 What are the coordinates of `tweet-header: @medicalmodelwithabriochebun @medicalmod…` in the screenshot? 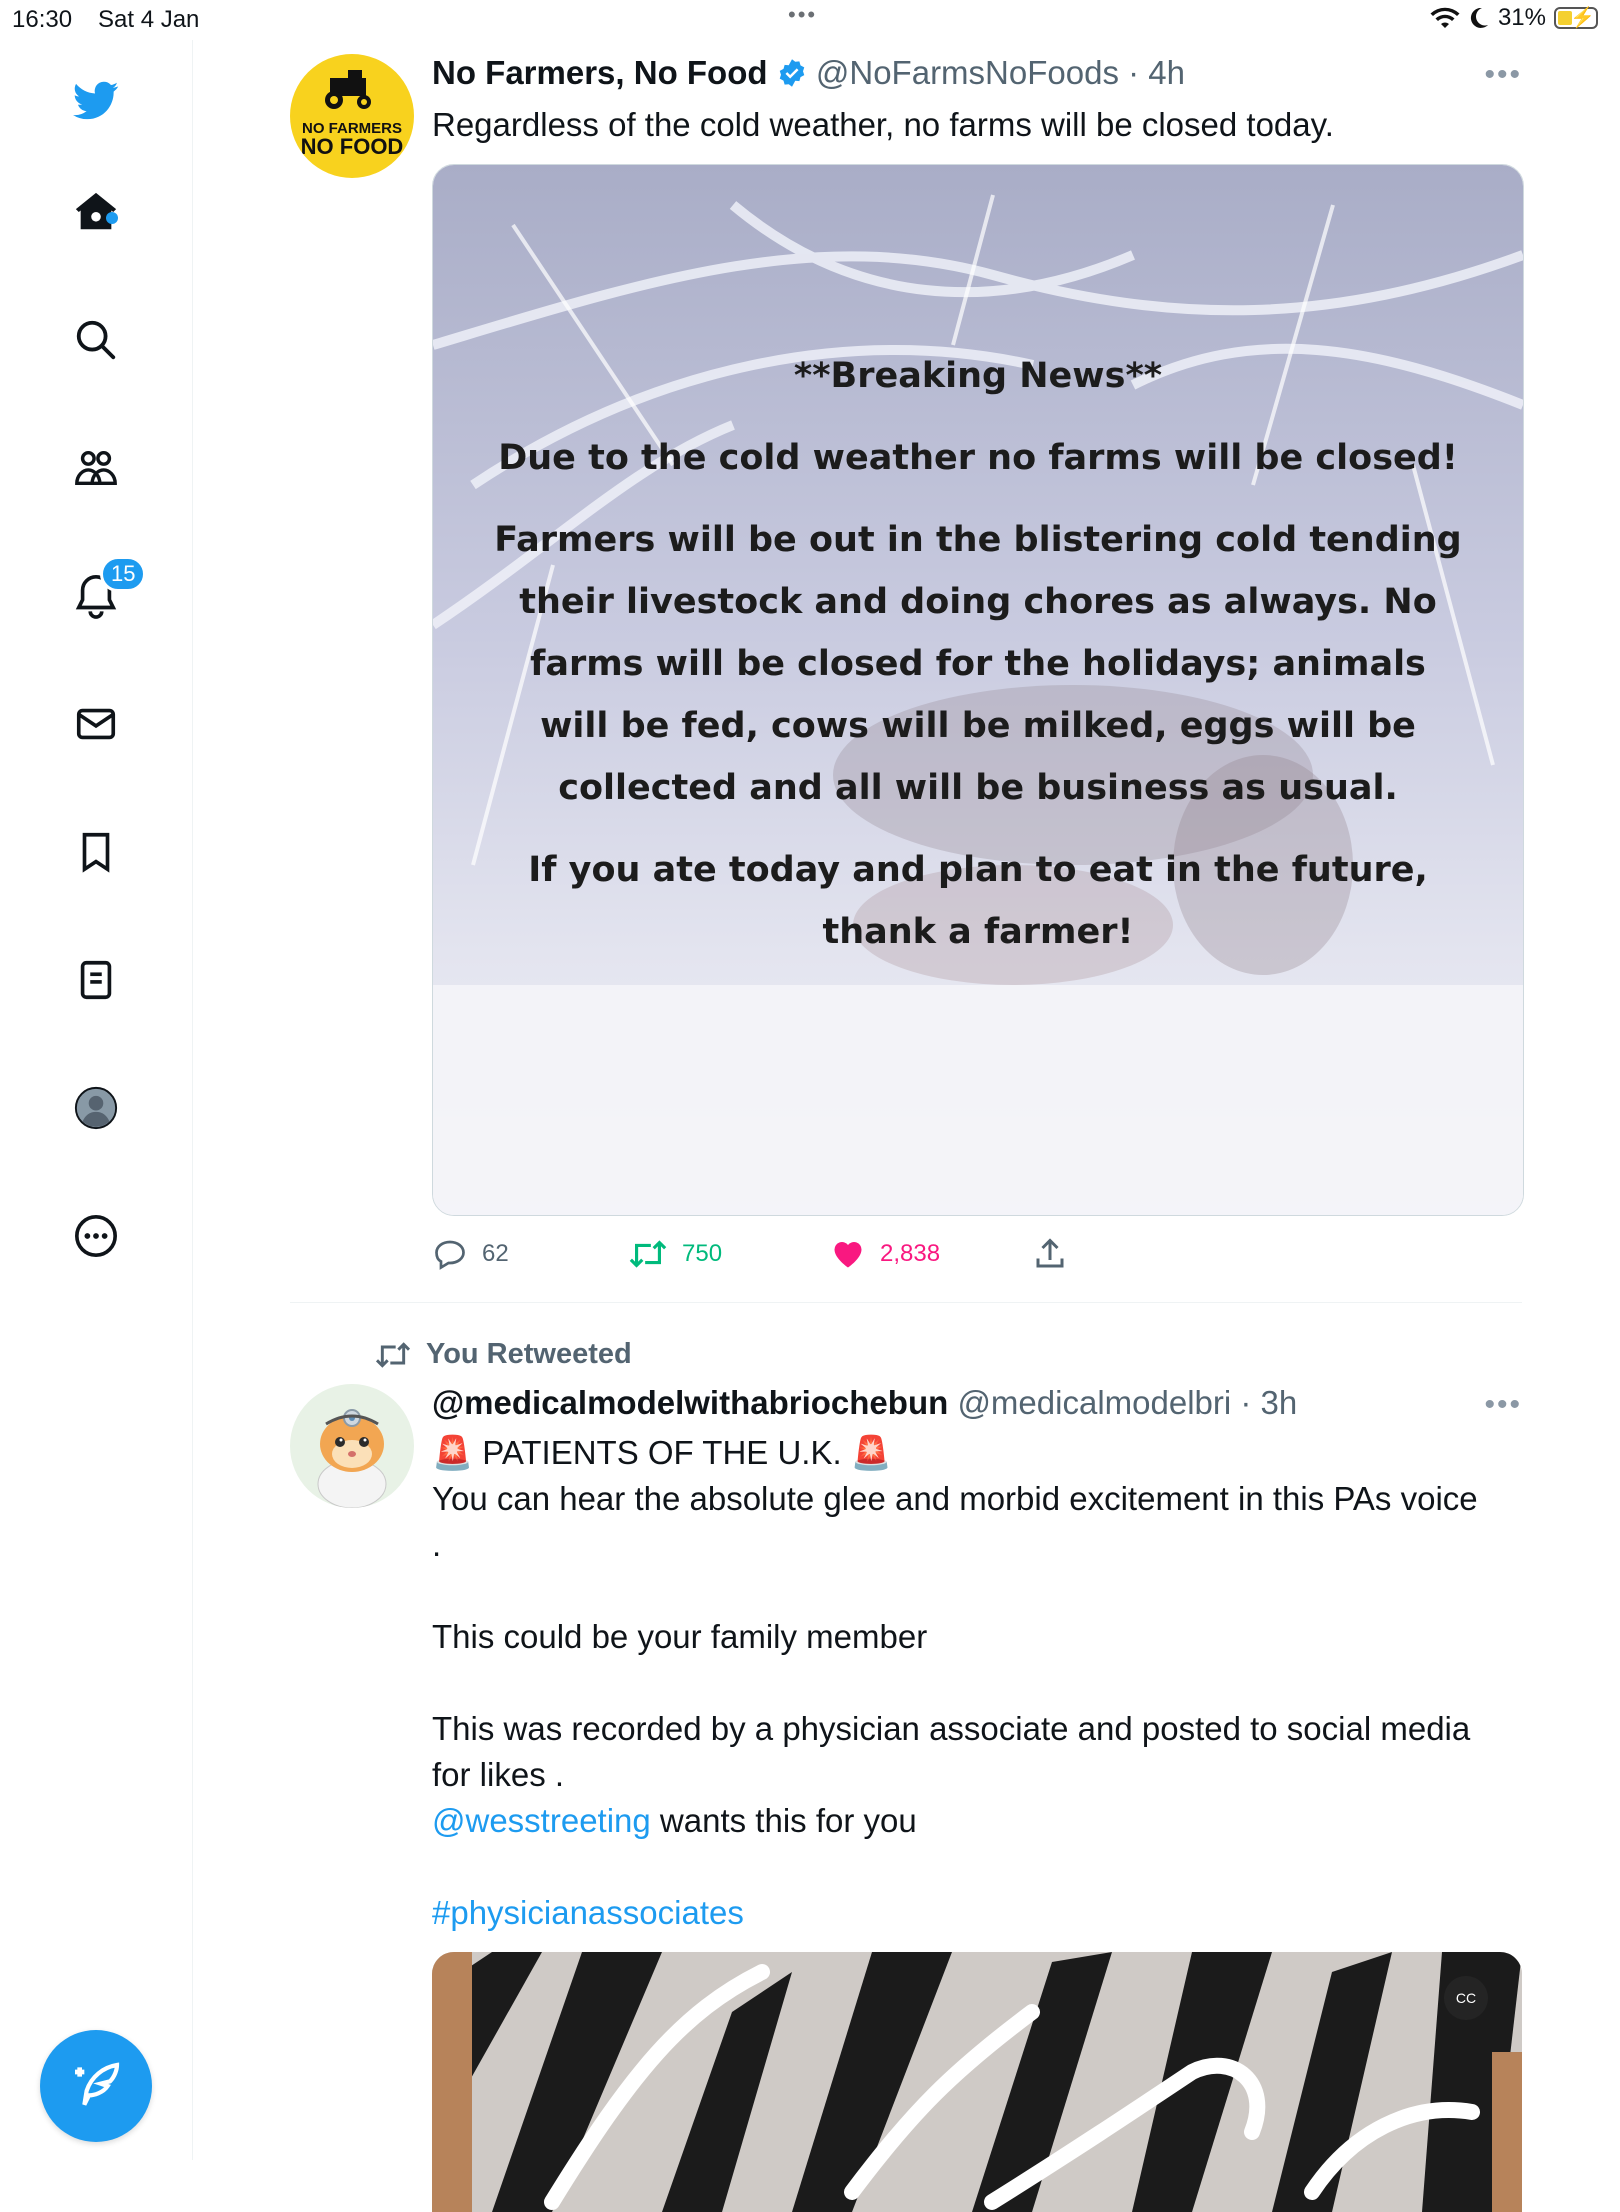 It's located at (864, 1403).